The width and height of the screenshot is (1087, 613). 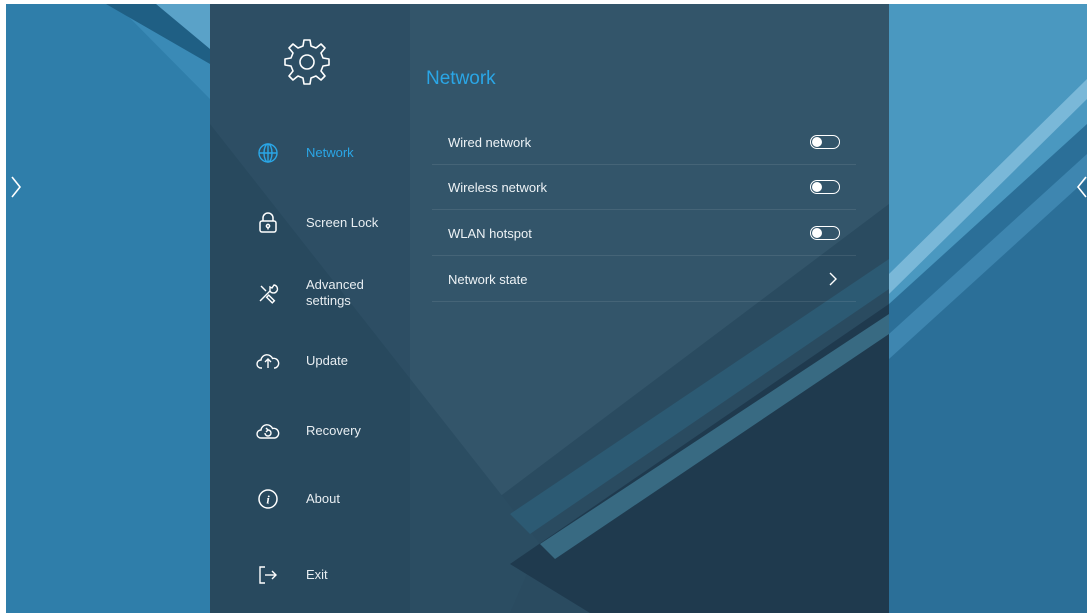 What do you see at coordinates (327, 360) in the screenshot?
I see `sidebar-item-label: Update` at bounding box center [327, 360].